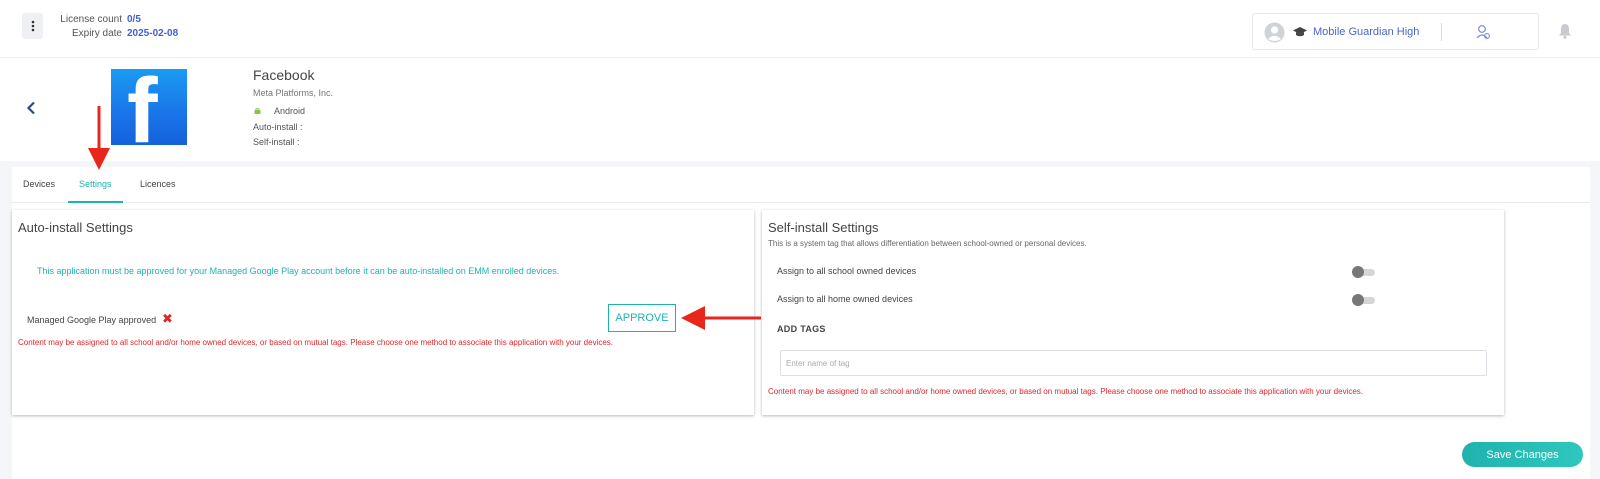 Image resolution: width=1600 pixels, height=479 pixels. Describe the element at coordinates (158, 191) in the screenshot. I see `tab-licences: Licences` at that location.